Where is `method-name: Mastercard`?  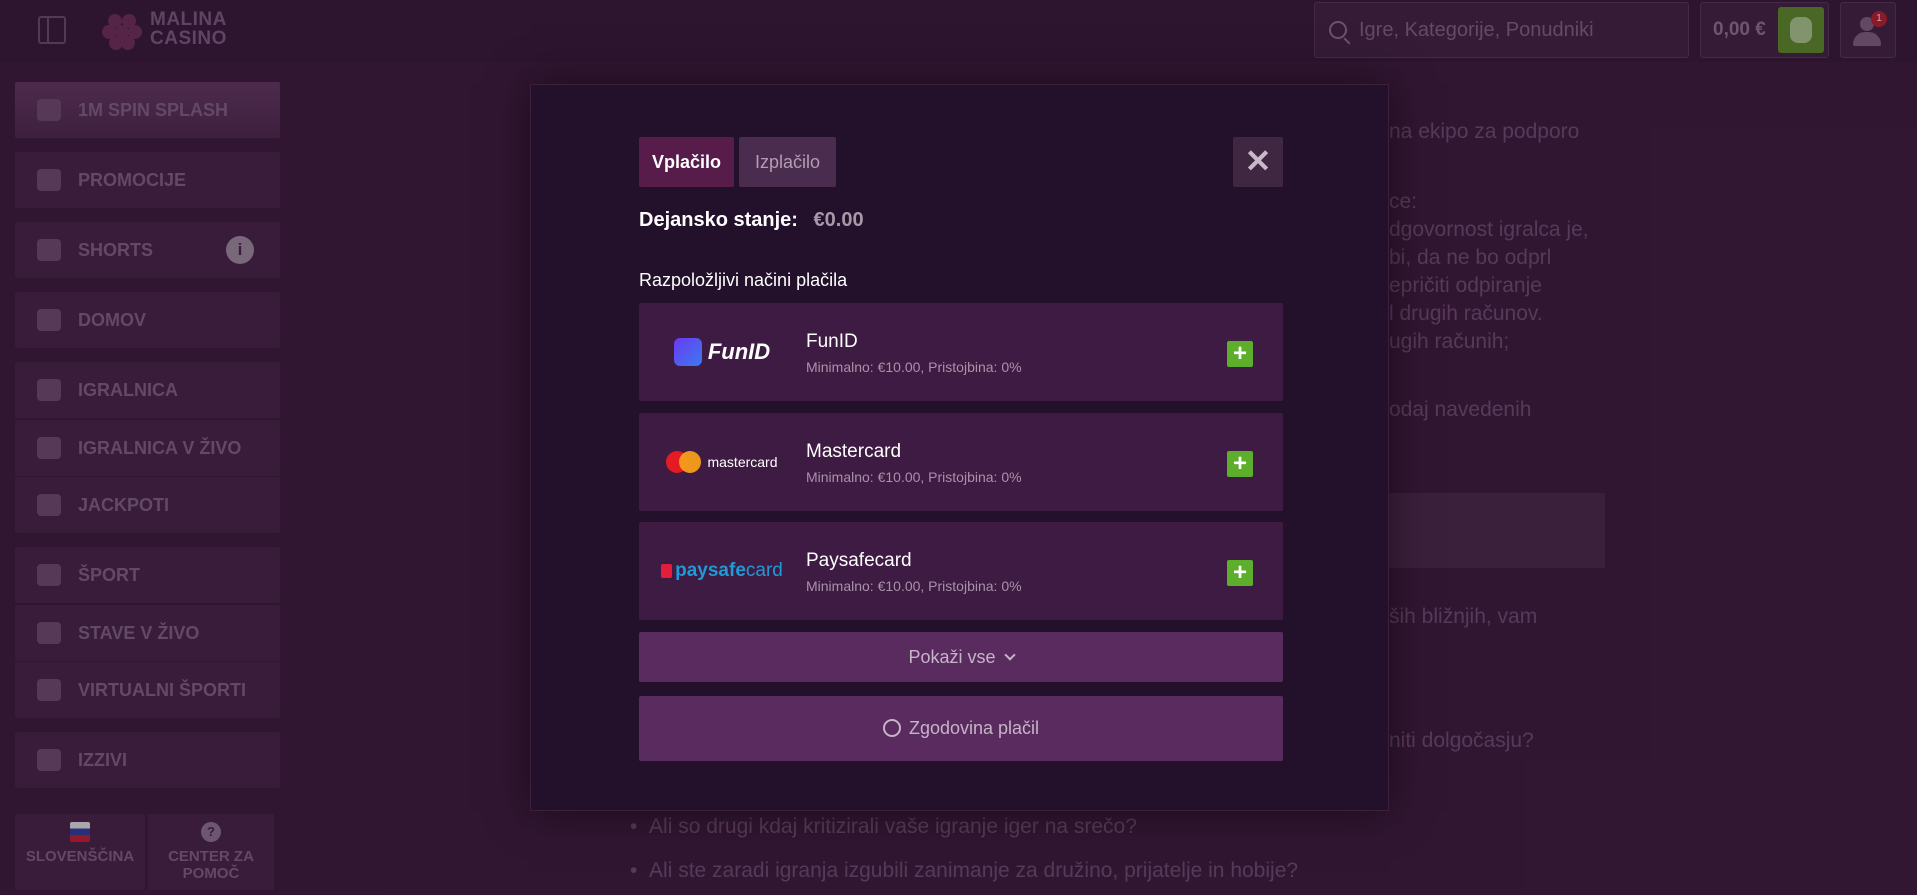
method-name: Mastercard is located at coordinates (854, 451).